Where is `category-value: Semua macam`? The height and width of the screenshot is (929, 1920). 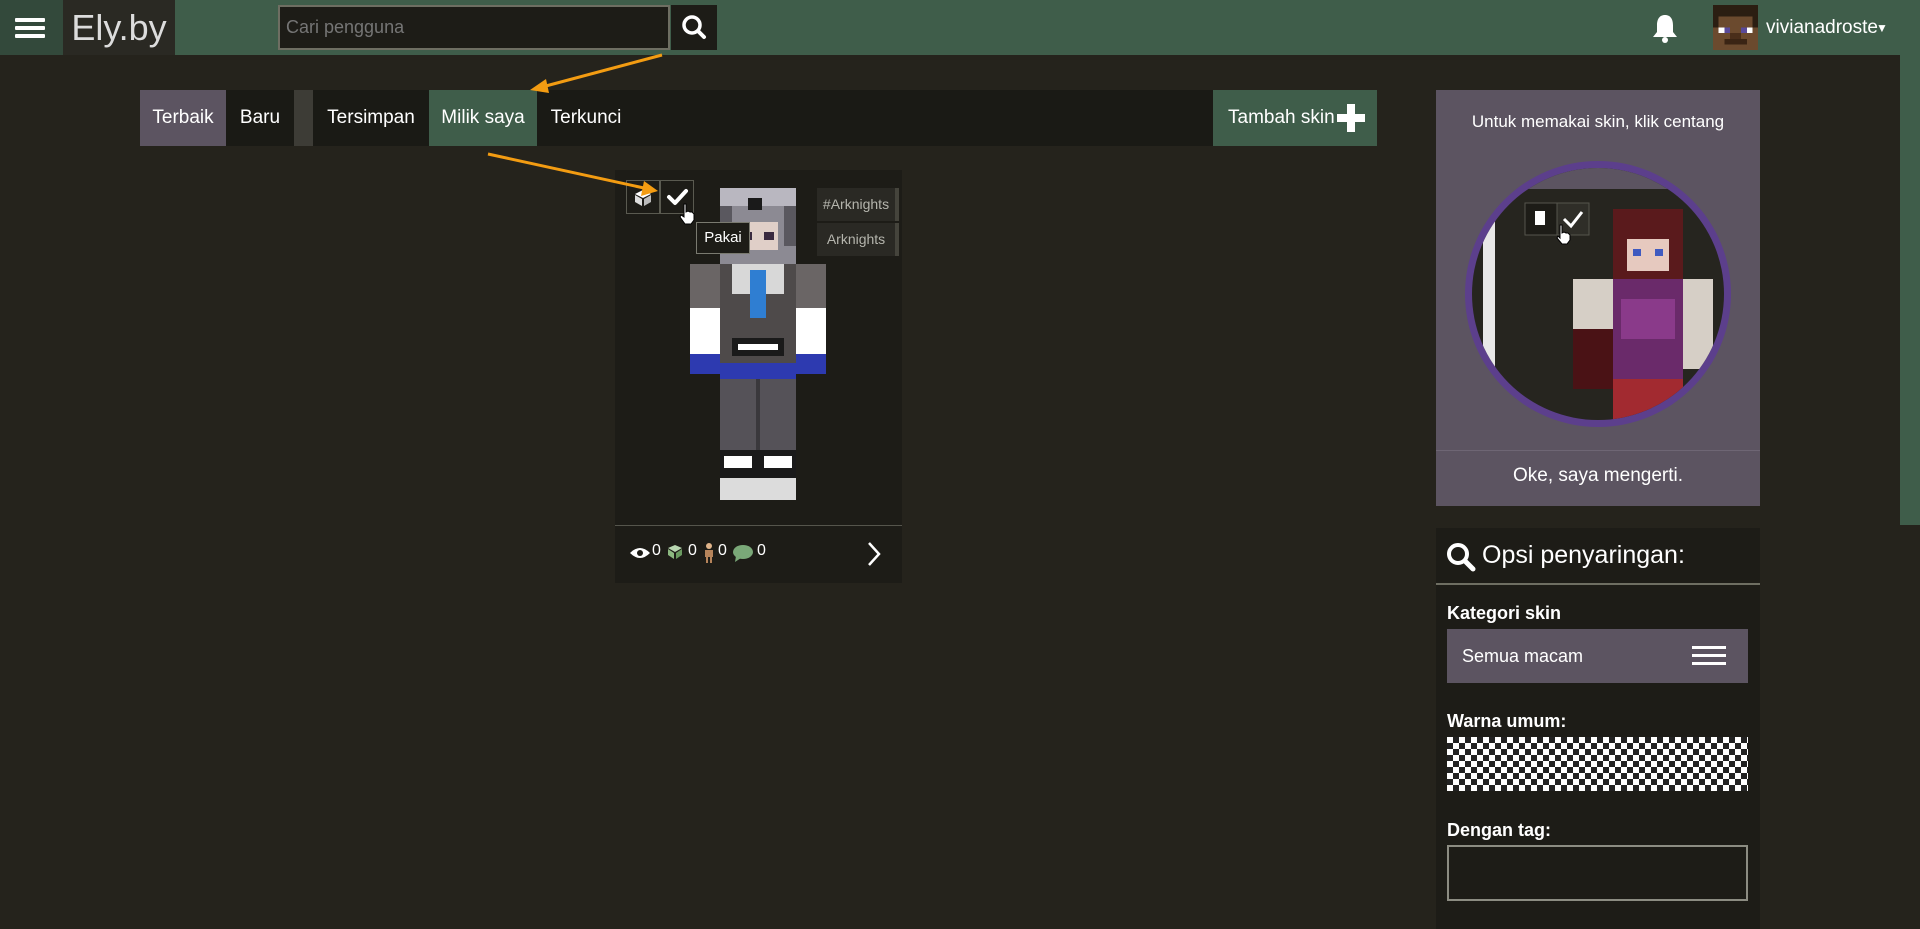
category-value: Semua macam is located at coordinates (1523, 656).